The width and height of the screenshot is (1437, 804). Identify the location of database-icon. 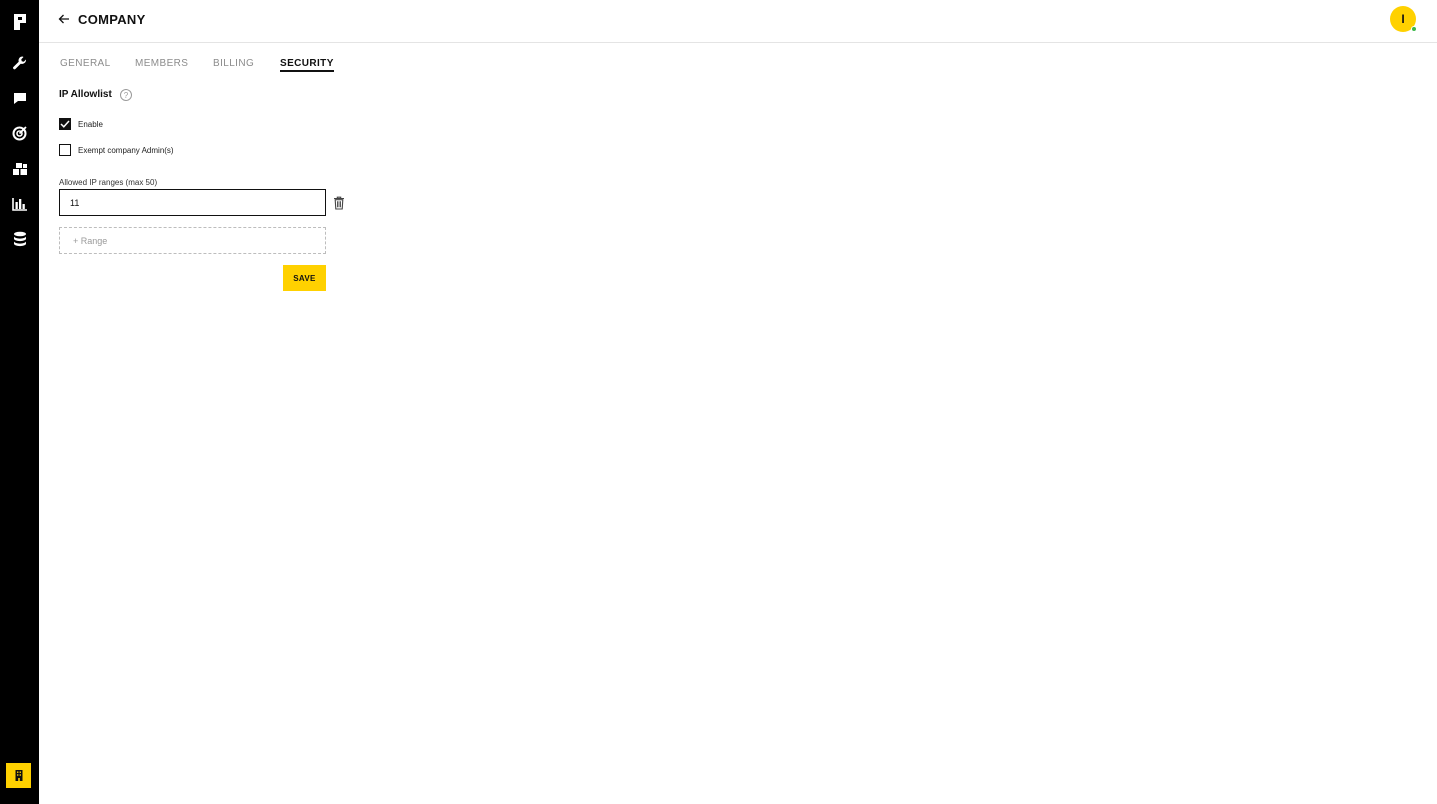
(19, 239).